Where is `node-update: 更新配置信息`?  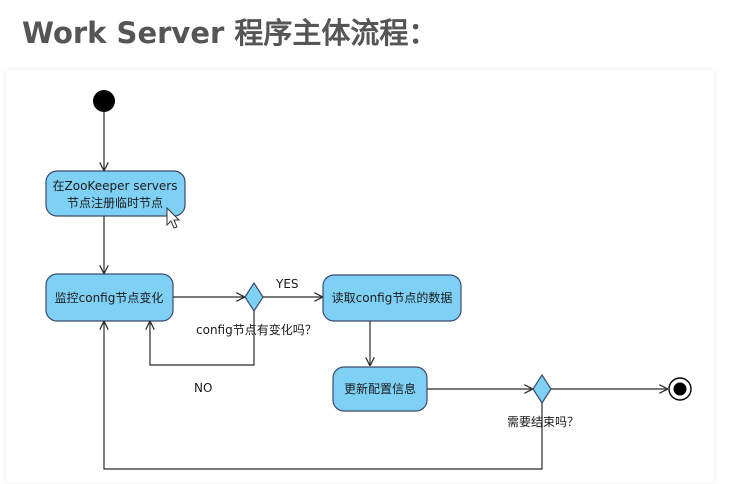
node-update: 更新配置信息 is located at coordinates (380, 389).